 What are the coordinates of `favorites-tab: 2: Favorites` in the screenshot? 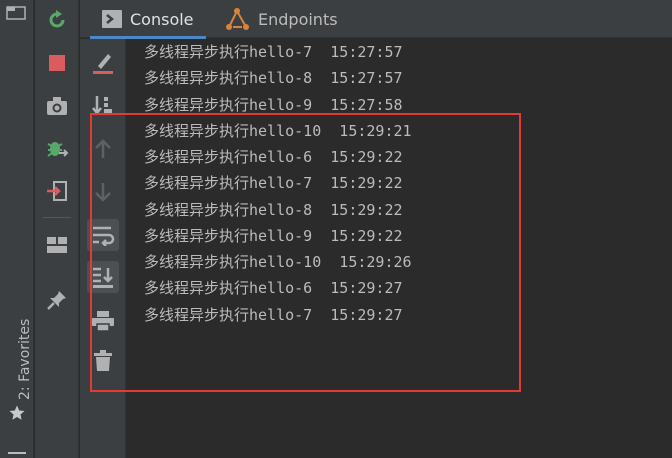 It's located at (17, 362).